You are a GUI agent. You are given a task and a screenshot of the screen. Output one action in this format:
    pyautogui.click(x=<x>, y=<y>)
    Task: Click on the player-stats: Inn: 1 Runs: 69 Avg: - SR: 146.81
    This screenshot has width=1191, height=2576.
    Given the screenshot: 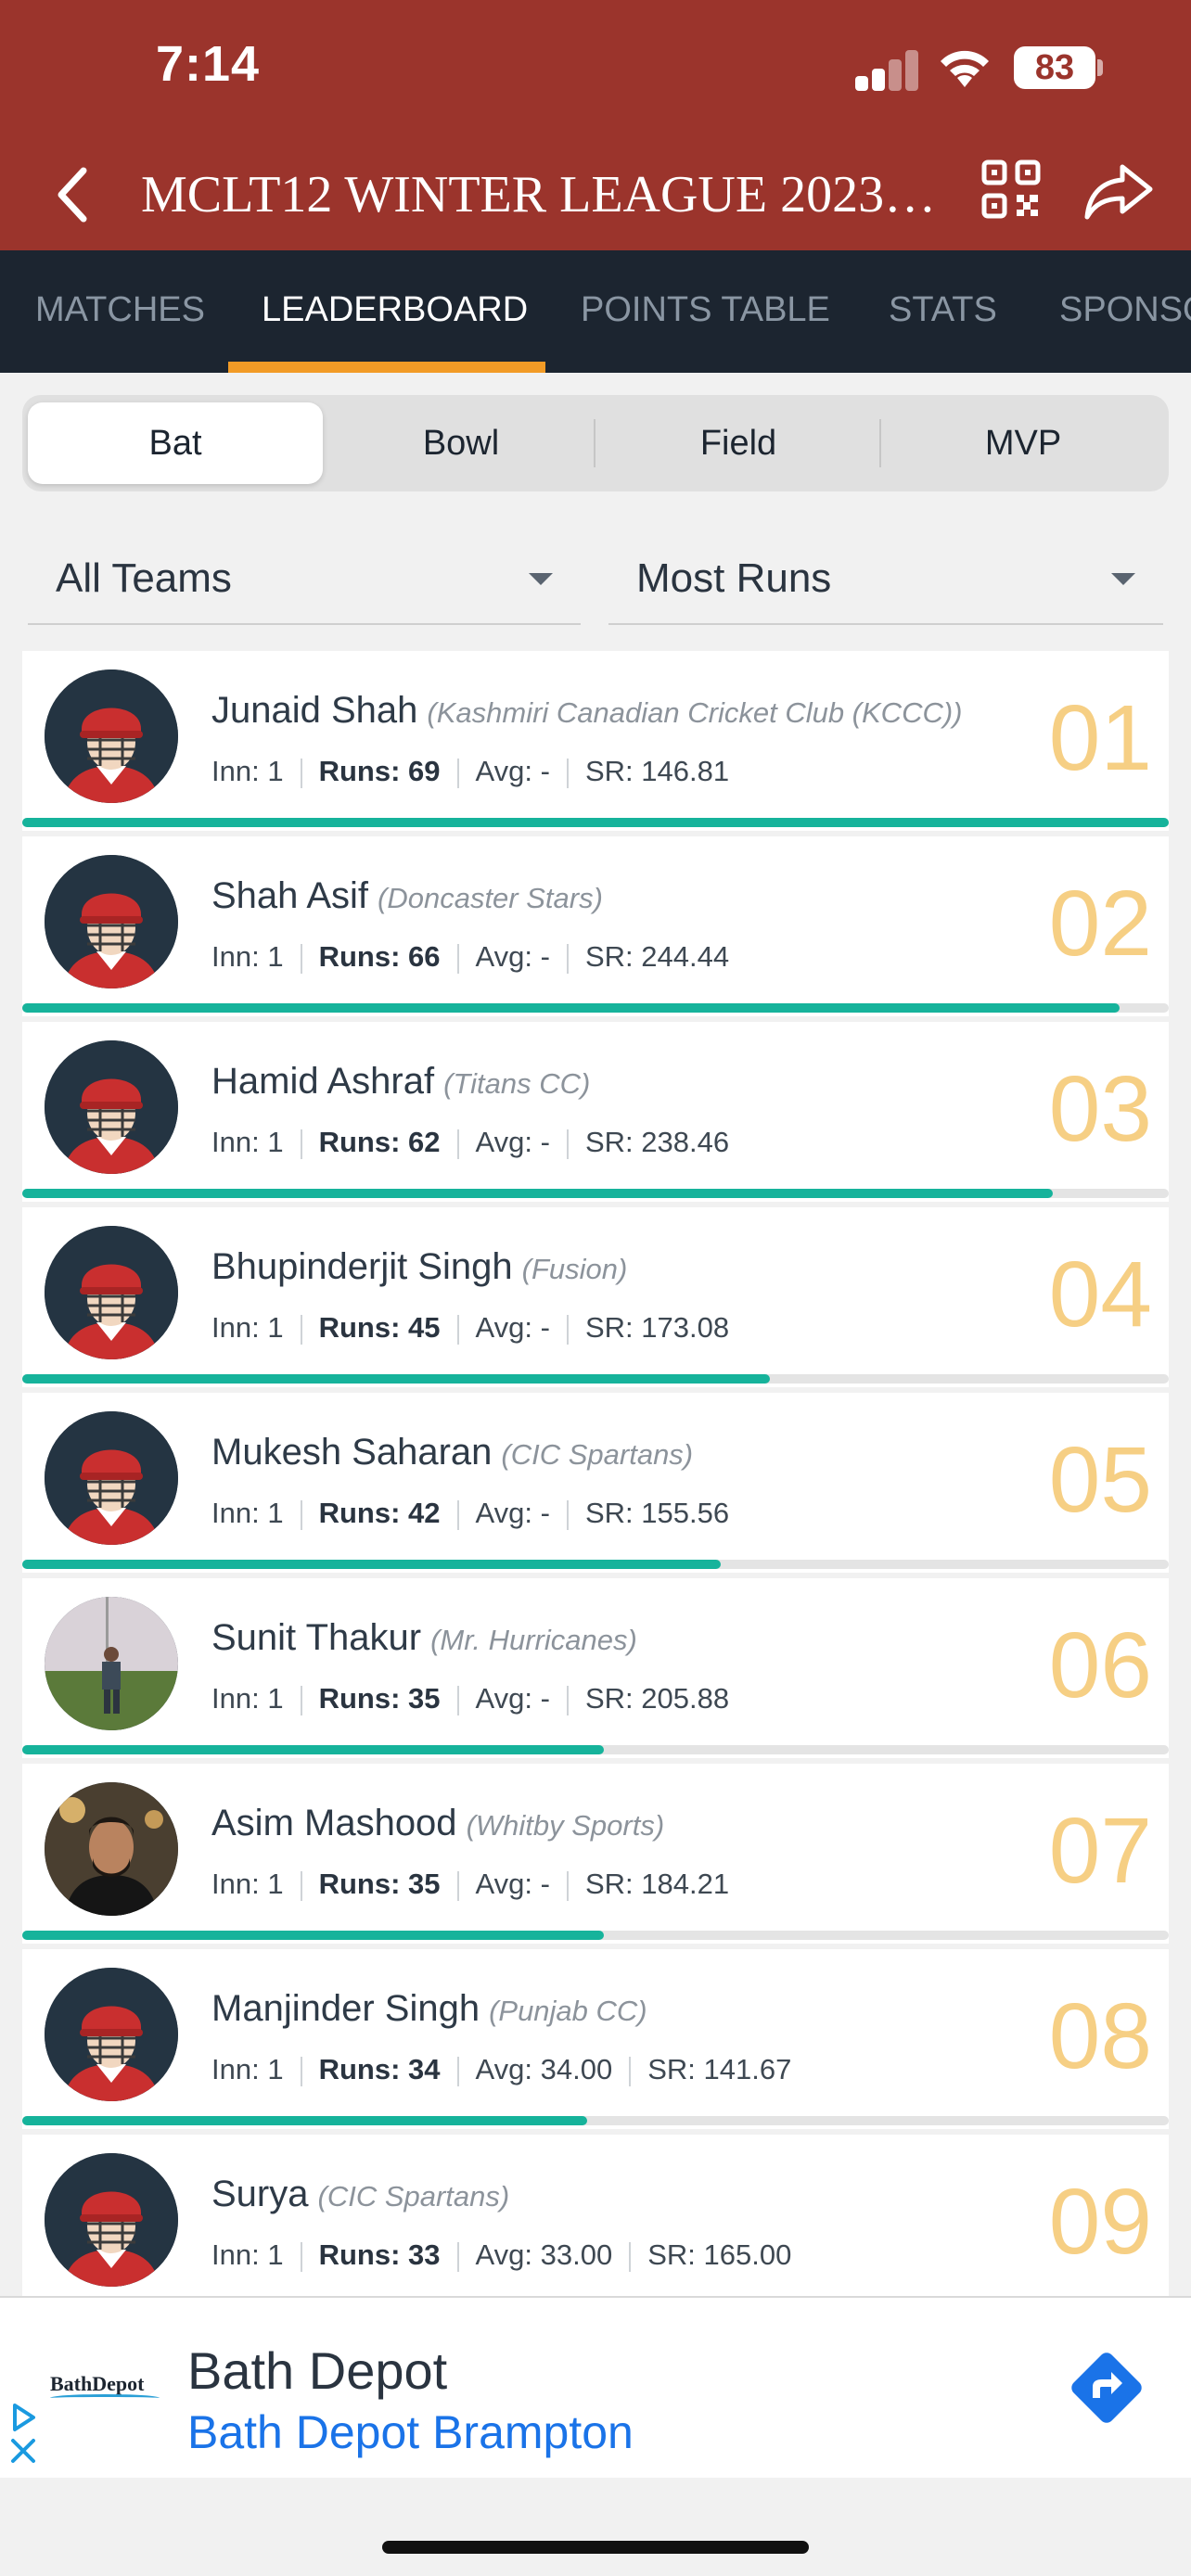 What is the action you would take?
    pyautogui.click(x=470, y=772)
    